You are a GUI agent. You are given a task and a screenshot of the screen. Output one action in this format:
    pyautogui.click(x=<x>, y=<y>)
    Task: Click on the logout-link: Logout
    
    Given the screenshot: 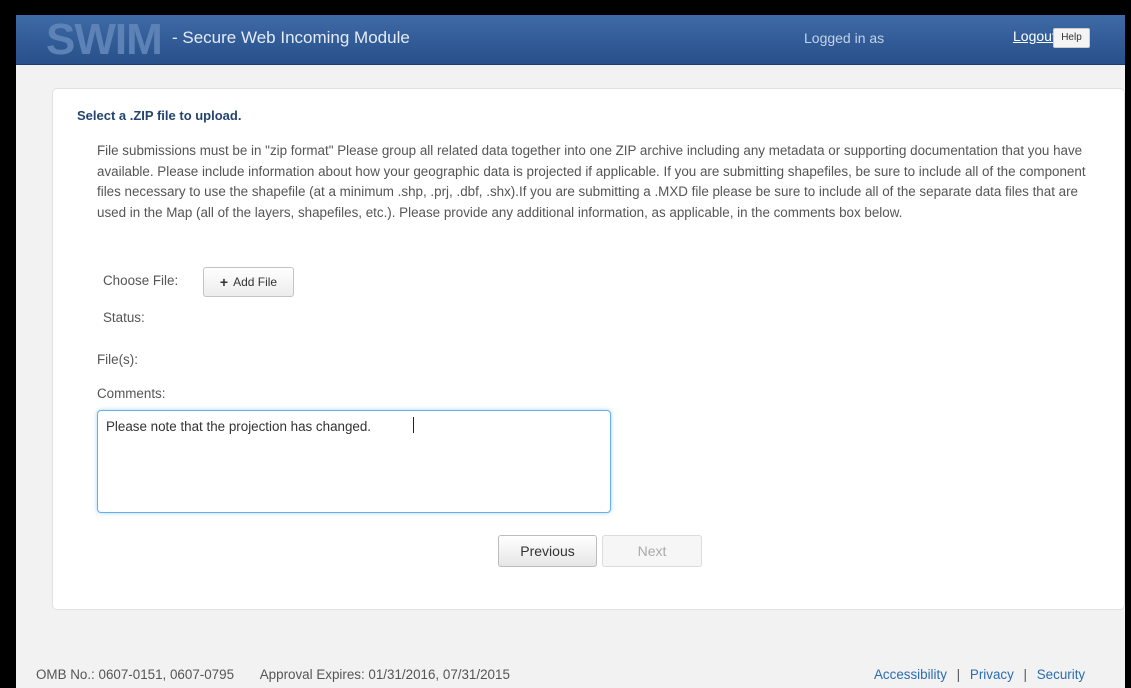 What is the action you would take?
    pyautogui.click(x=1034, y=36)
    